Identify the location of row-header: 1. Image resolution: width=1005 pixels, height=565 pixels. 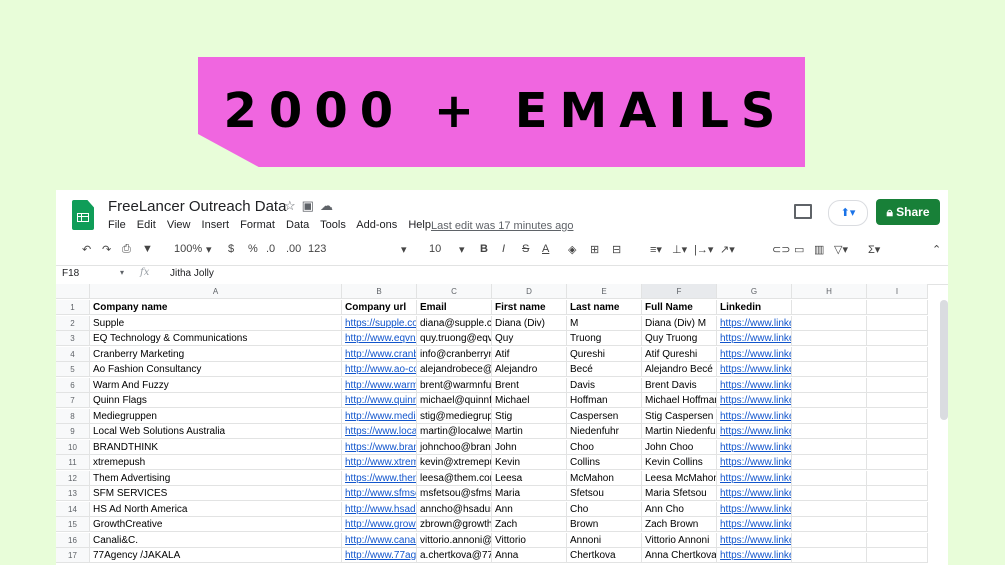
(73, 307).